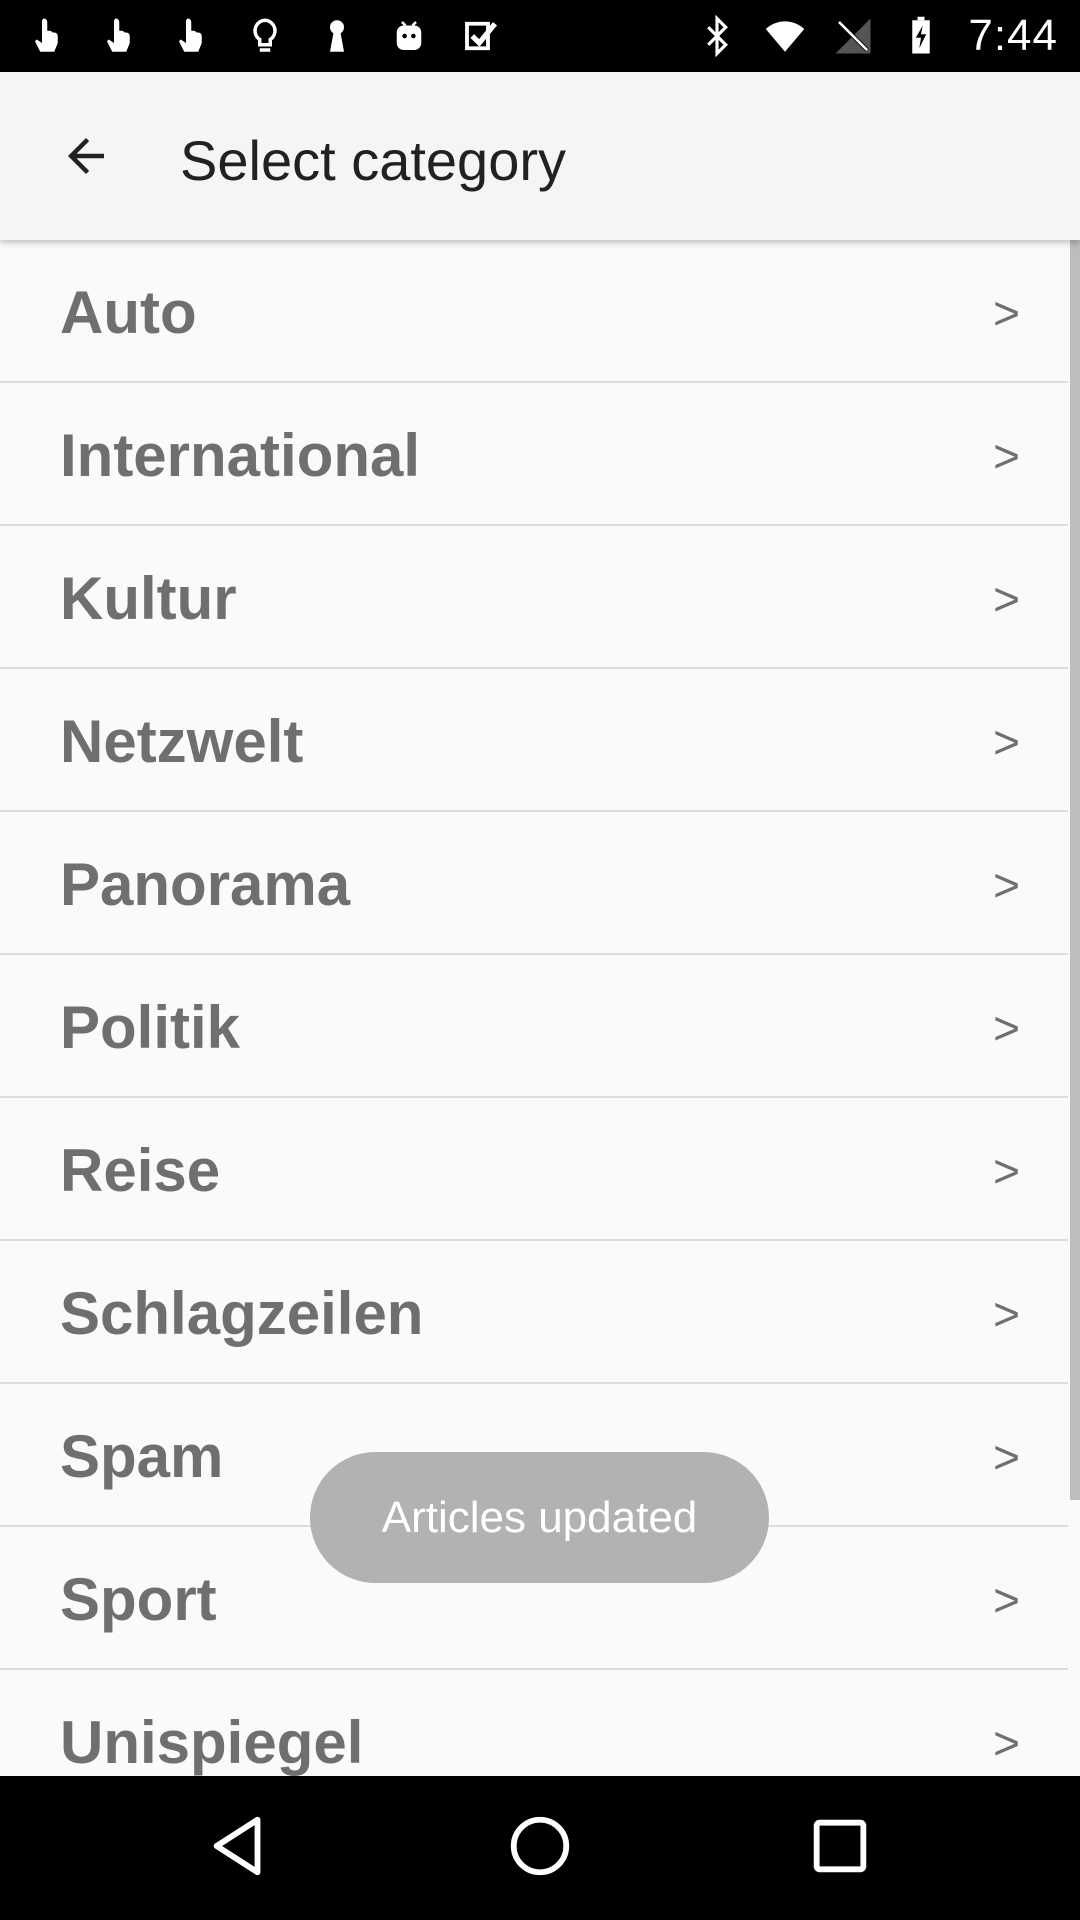  I want to click on list-item: Kultur >, so click(534, 597).